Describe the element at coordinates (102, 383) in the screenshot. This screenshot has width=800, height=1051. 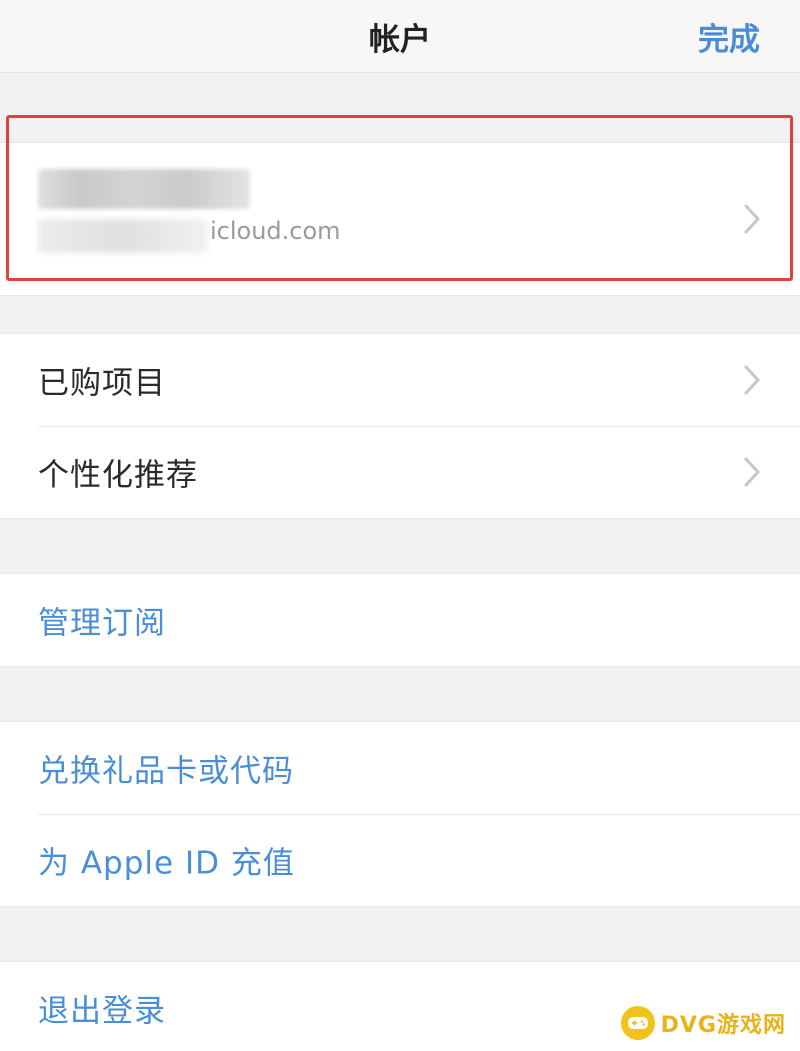
I see `purchased-items-label: 已购项目` at that location.